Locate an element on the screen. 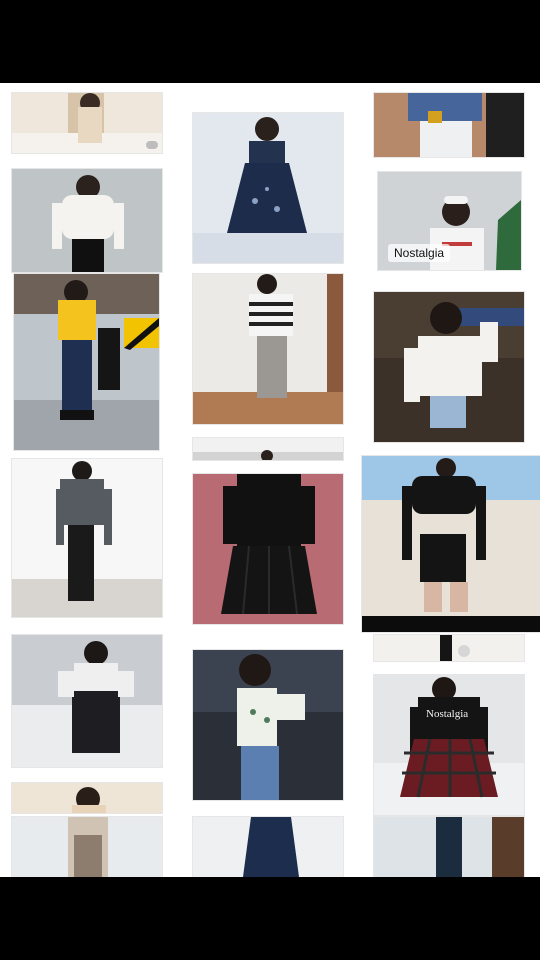 The width and height of the screenshot is (540, 960). gallery-item-nostalgia: Nostalgia is located at coordinates (449, 745).